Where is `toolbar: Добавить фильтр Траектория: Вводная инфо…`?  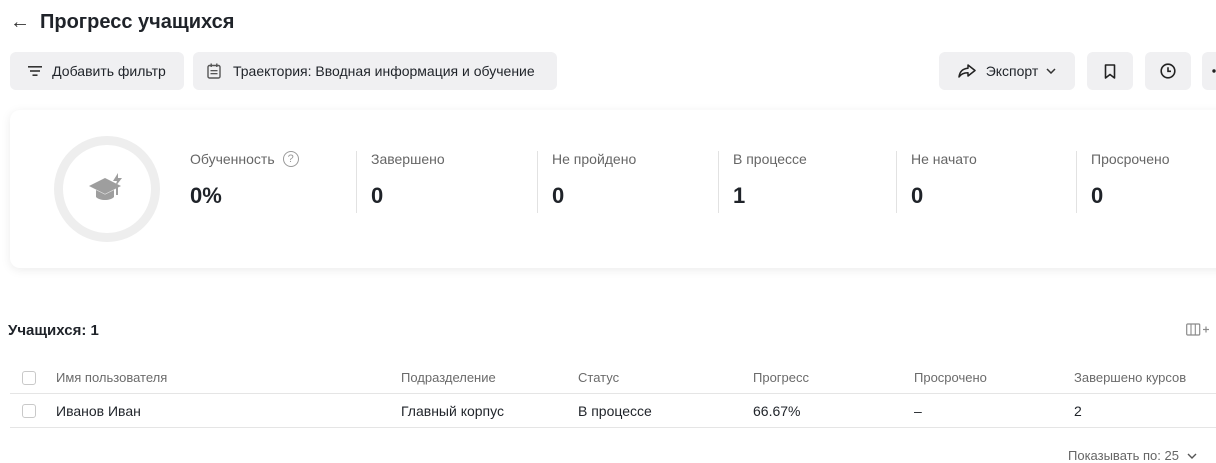 toolbar: Добавить фильтр Траектория: Вводная инфо… is located at coordinates (613, 71).